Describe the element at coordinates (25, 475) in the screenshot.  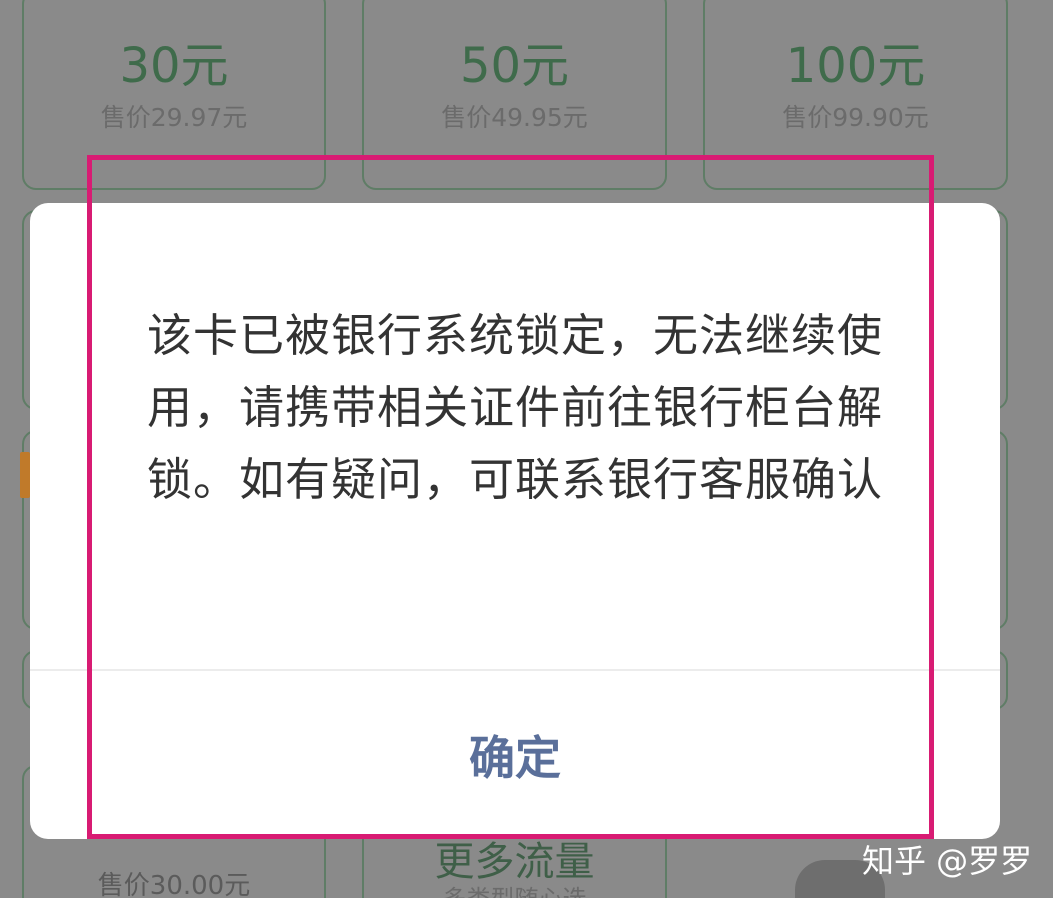
I see `promo-tab` at that location.